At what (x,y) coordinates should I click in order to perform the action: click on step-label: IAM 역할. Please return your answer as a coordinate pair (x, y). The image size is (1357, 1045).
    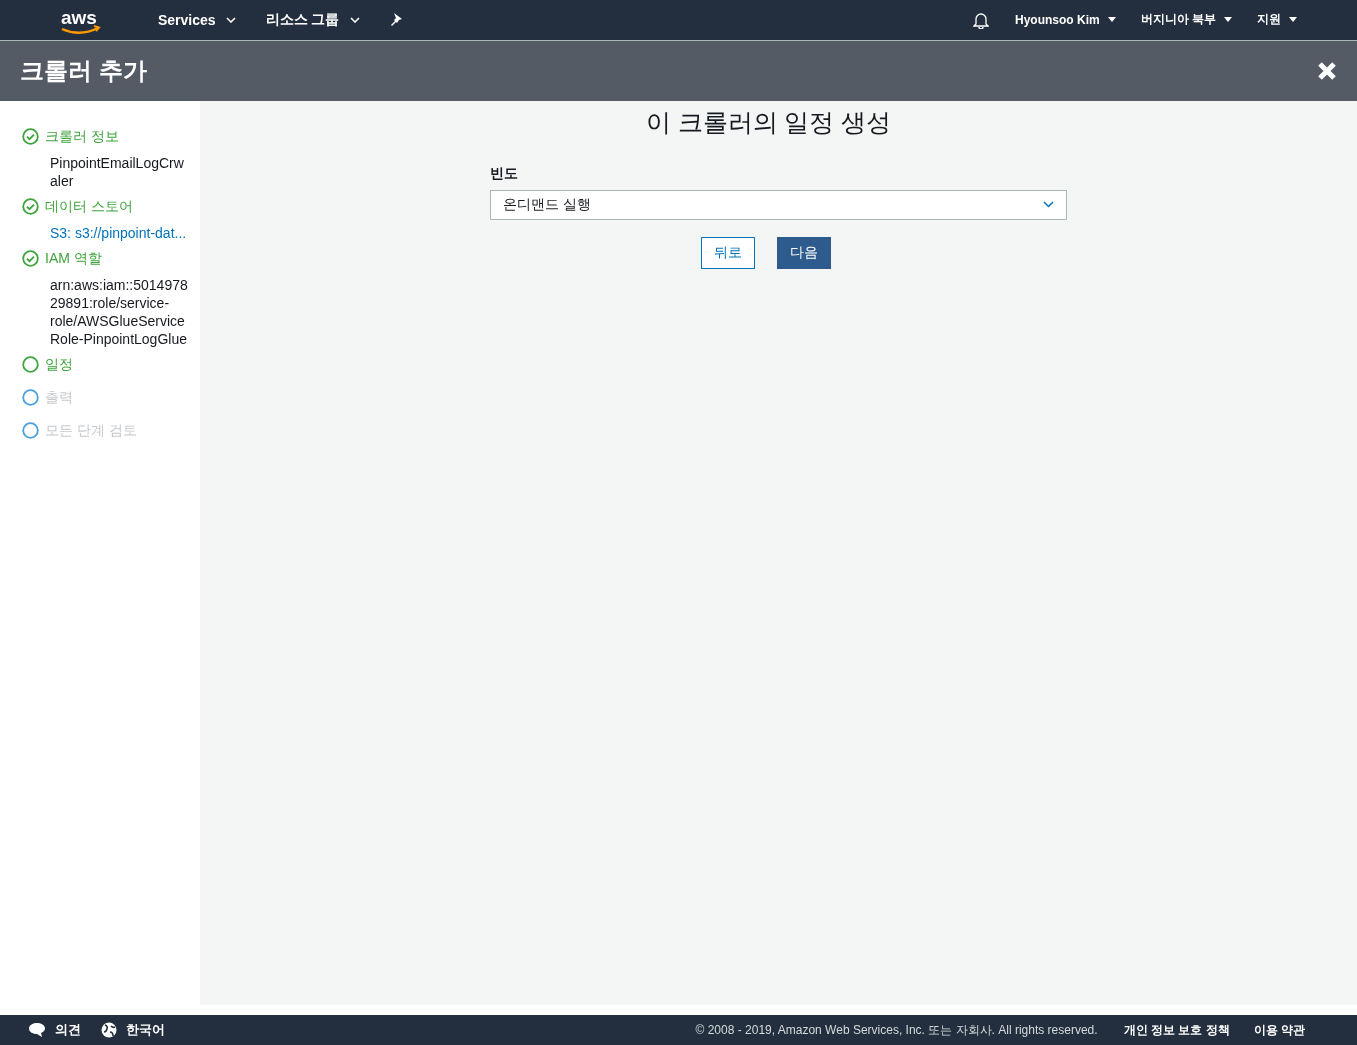
    Looking at the image, I should click on (73, 258).